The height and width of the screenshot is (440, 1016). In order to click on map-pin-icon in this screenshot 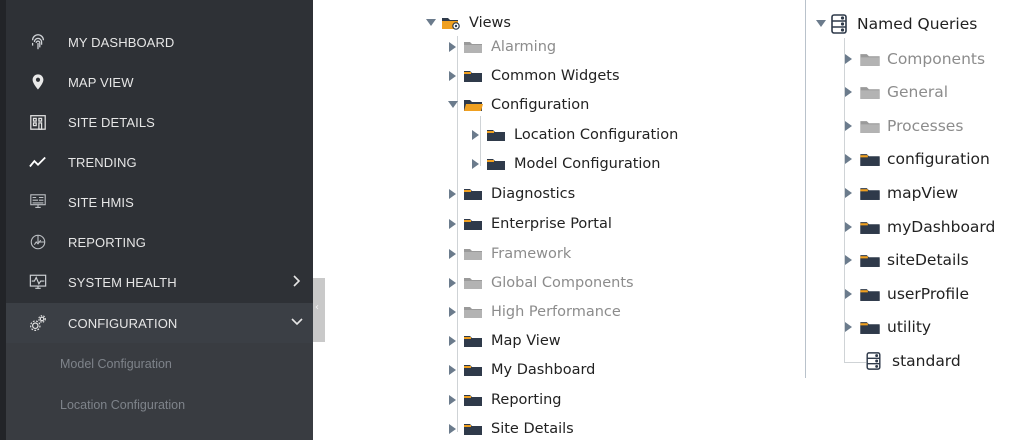, I will do `click(38, 82)`.